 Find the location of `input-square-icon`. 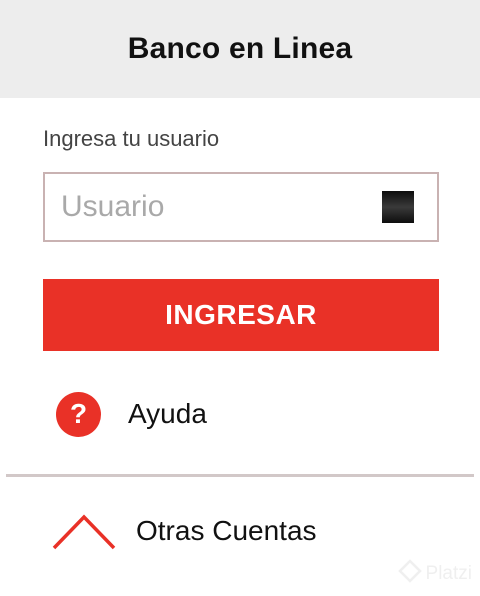

input-square-icon is located at coordinates (398, 207).